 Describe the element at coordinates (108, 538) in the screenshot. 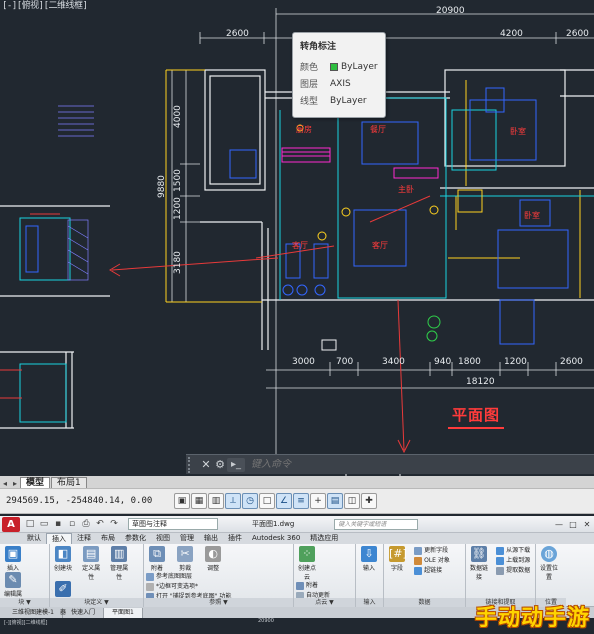

I see `tab-layout: 布局` at that location.